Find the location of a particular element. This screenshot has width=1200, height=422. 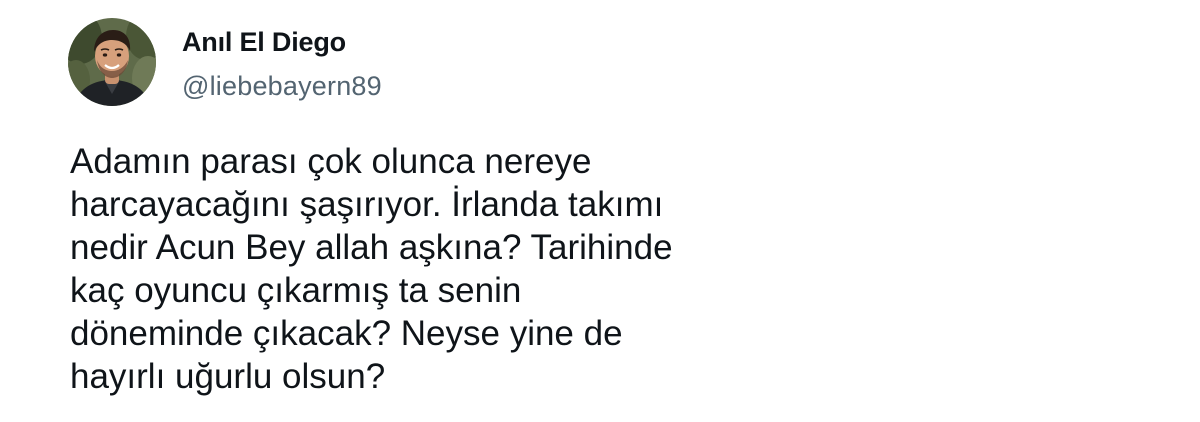

author-handle: @liebebayern89 is located at coordinates (282, 86).